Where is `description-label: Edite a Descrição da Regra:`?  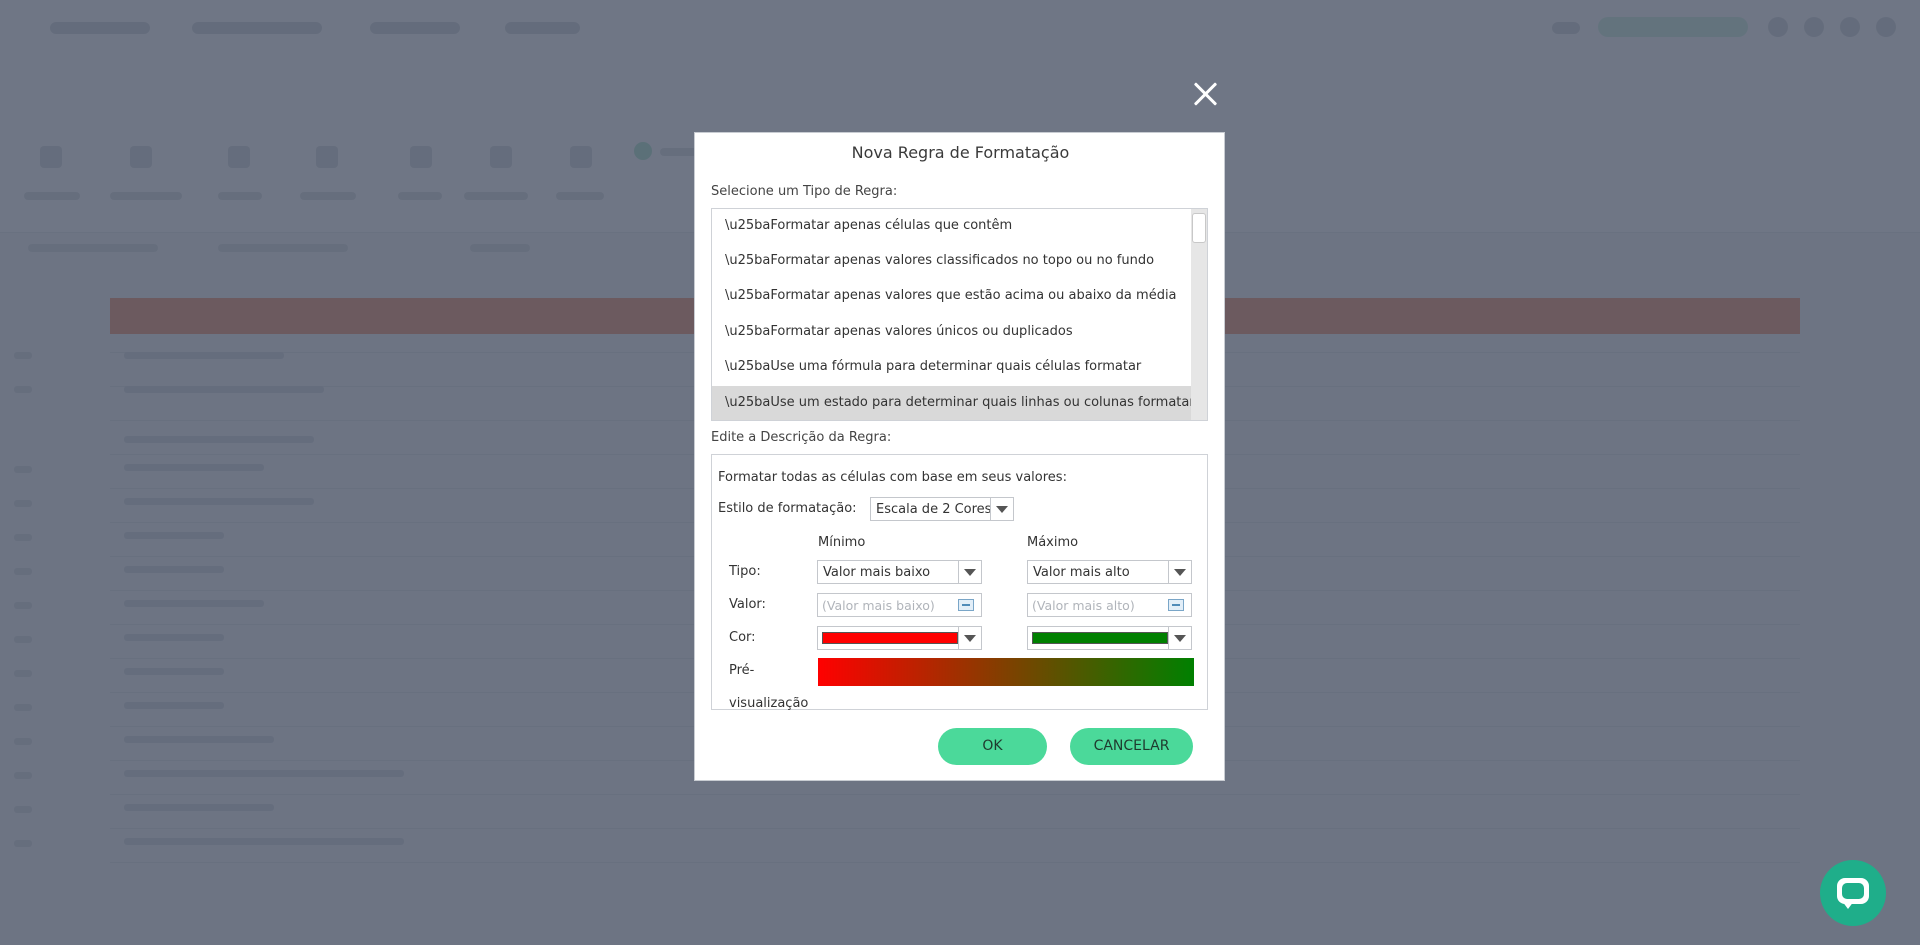 description-label: Edite a Descrição da Regra: is located at coordinates (801, 437).